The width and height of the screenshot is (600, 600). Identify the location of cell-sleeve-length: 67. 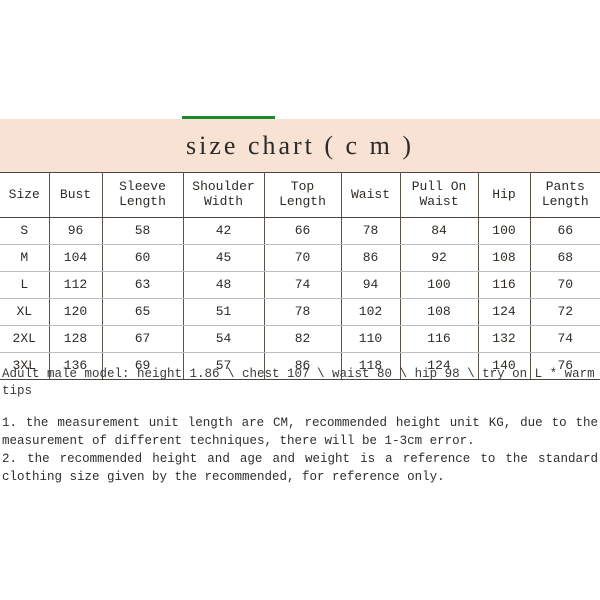
(142, 339).